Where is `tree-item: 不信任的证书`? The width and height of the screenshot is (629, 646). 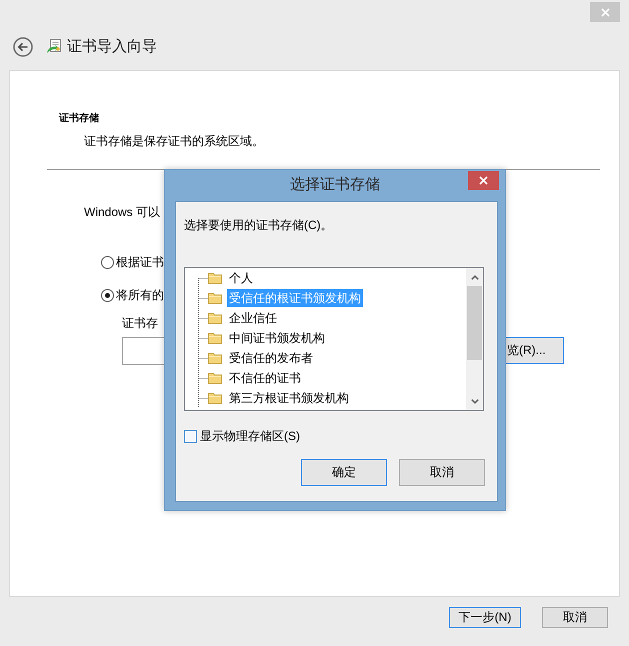
tree-item: 不信任的证书 is located at coordinates (265, 378).